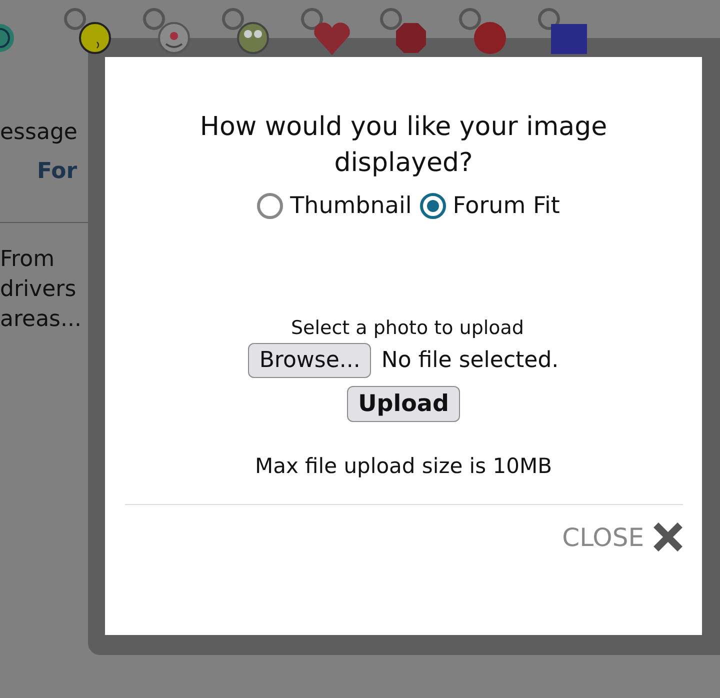 The height and width of the screenshot is (698, 720). Describe the element at coordinates (623, 537) in the screenshot. I see `close-button: CLOSE` at that location.